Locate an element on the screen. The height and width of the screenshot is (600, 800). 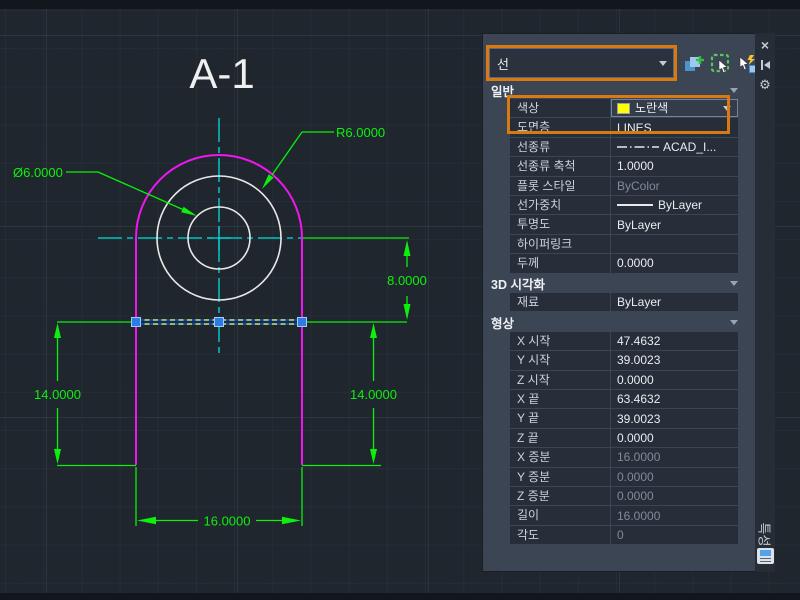
object-type-value: 선 is located at coordinates (503, 64).